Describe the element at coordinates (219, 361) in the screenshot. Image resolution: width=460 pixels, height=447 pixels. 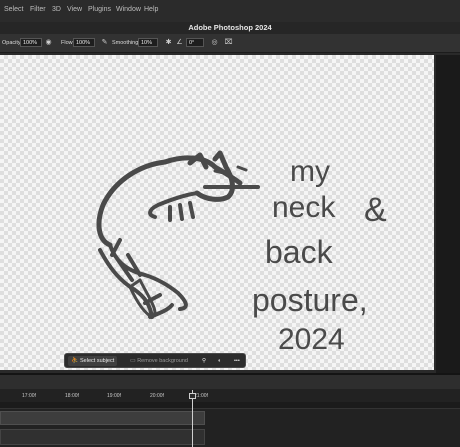
I see `contrast-icon: ◐` at that location.